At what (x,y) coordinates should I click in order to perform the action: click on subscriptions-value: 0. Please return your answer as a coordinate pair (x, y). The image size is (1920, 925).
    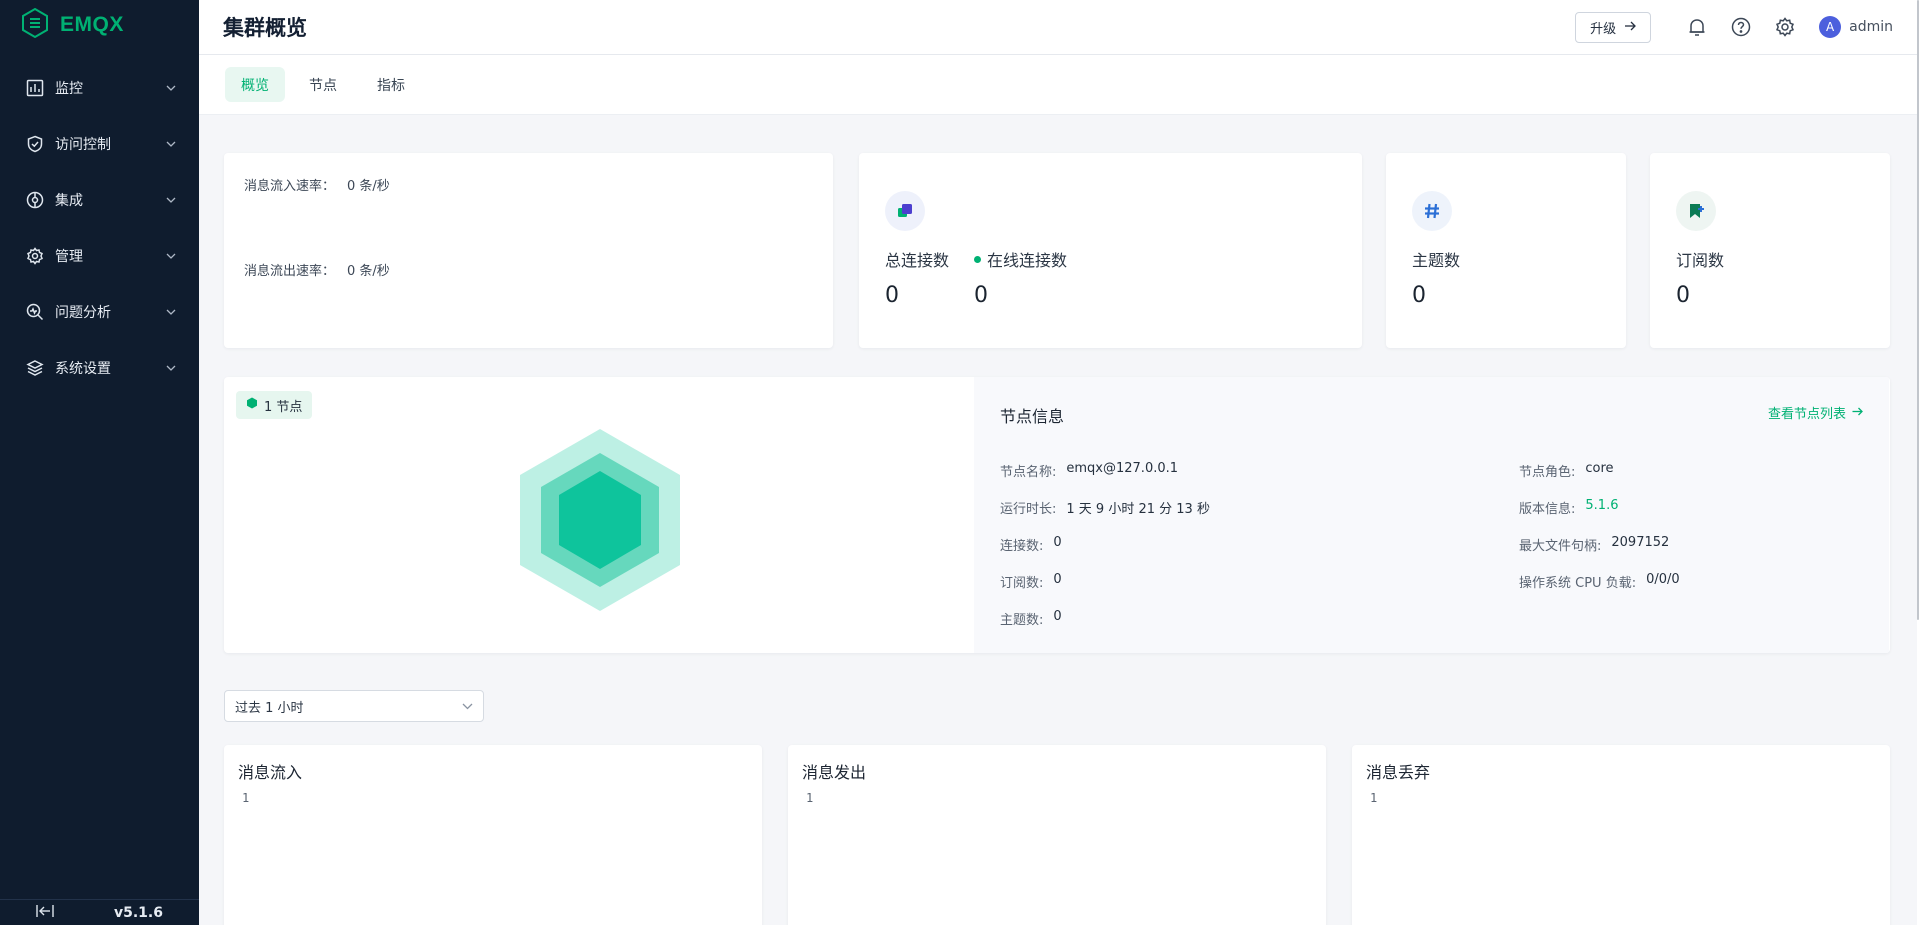
    Looking at the image, I should click on (1683, 295).